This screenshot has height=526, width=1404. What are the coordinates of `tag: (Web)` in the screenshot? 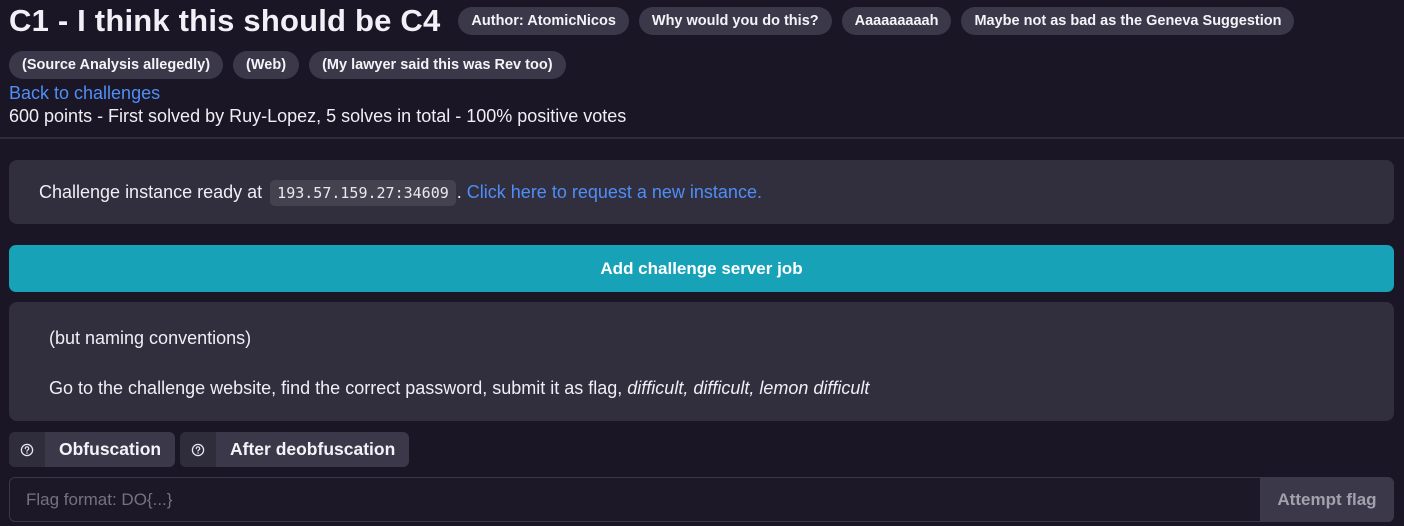 It's located at (266, 65).